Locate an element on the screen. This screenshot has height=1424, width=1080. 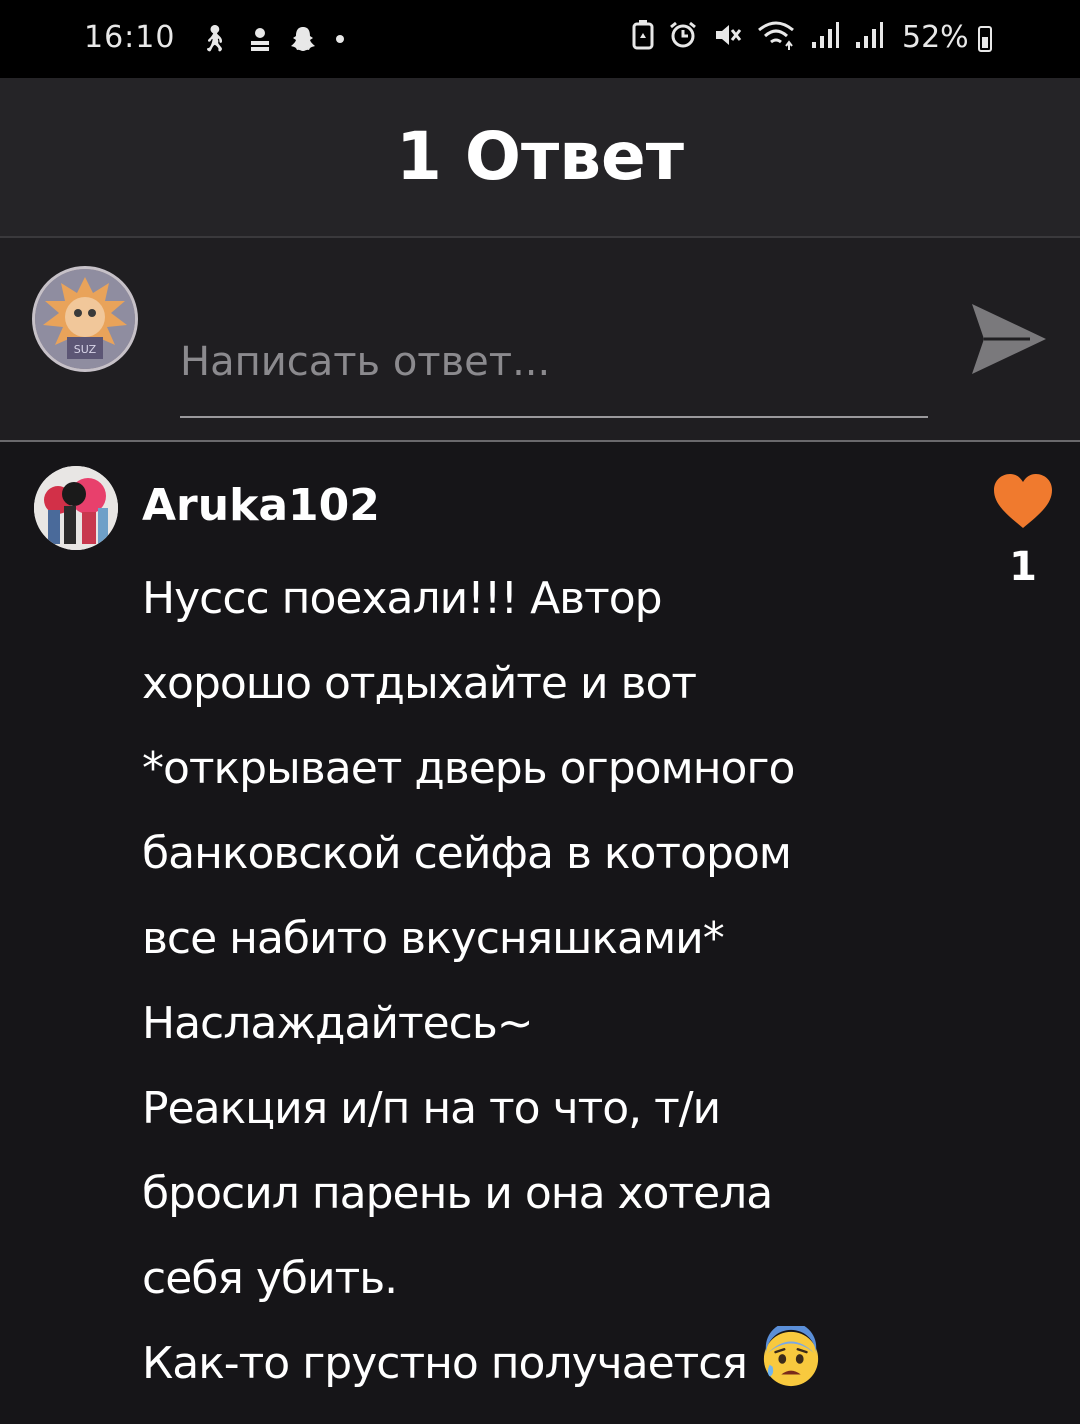
page-title: 1 Ответ is located at coordinates (540, 156).